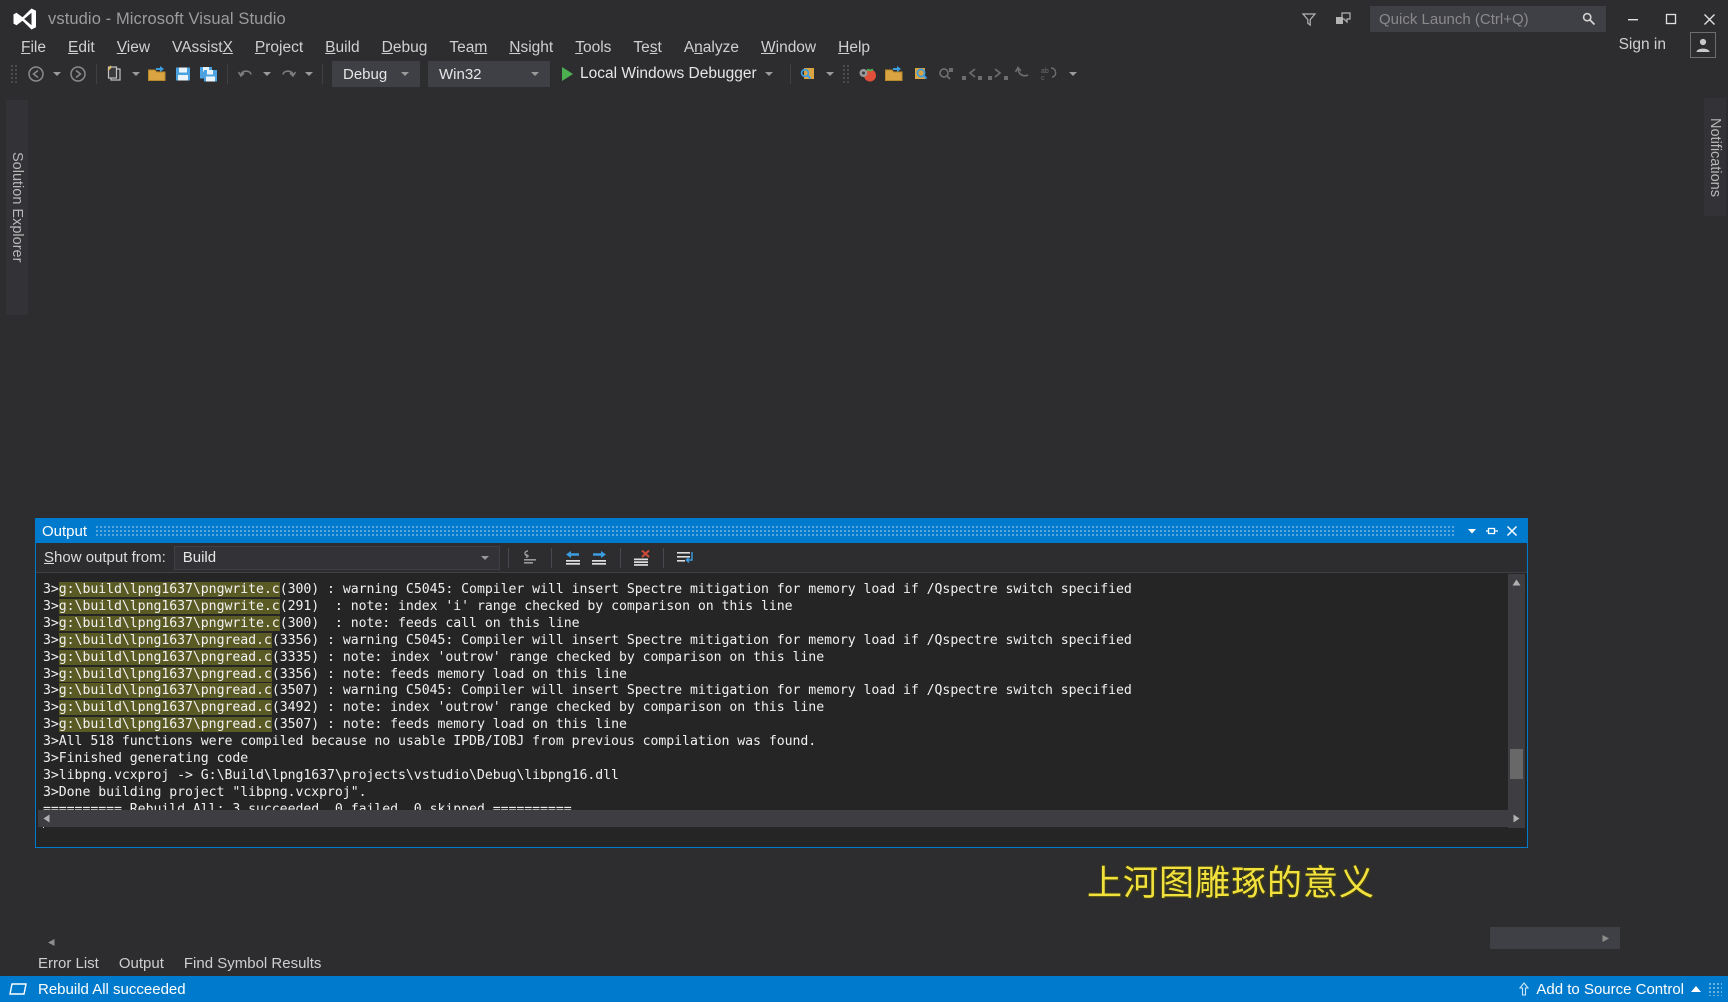 The height and width of the screenshot is (1002, 1728). Describe the element at coordinates (342, 48) in the screenshot. I see `menu-build: Build` at that location.